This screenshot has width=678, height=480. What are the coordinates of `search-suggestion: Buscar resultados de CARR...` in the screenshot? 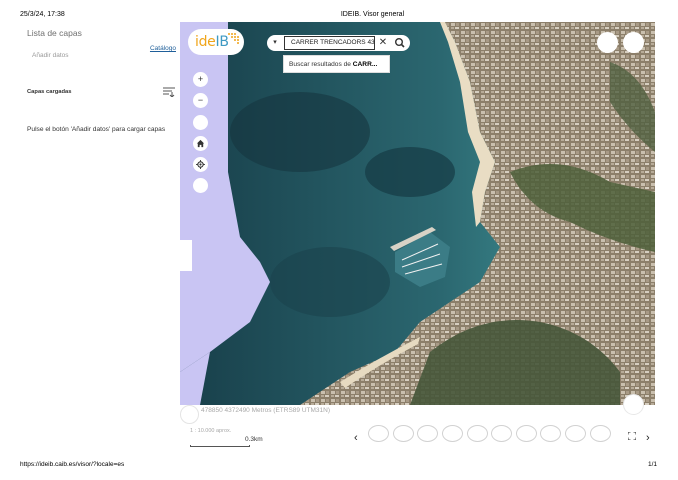 It's located at (336, 64).